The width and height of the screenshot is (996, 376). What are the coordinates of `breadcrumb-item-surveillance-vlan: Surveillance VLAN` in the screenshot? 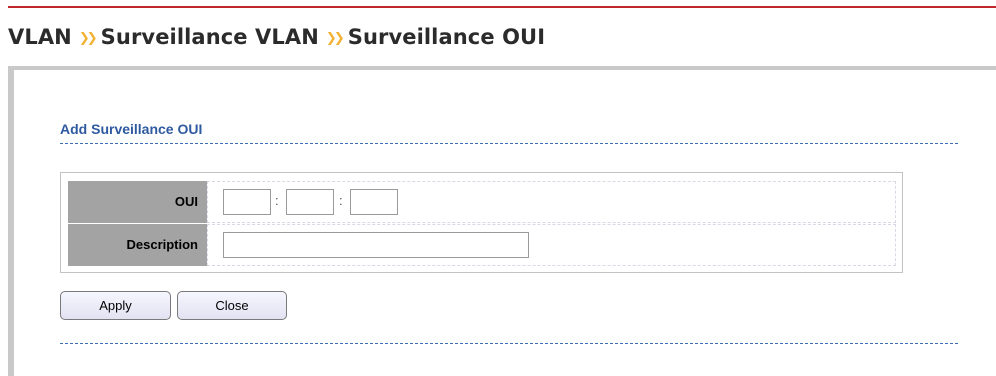 It's located at (210, 37).